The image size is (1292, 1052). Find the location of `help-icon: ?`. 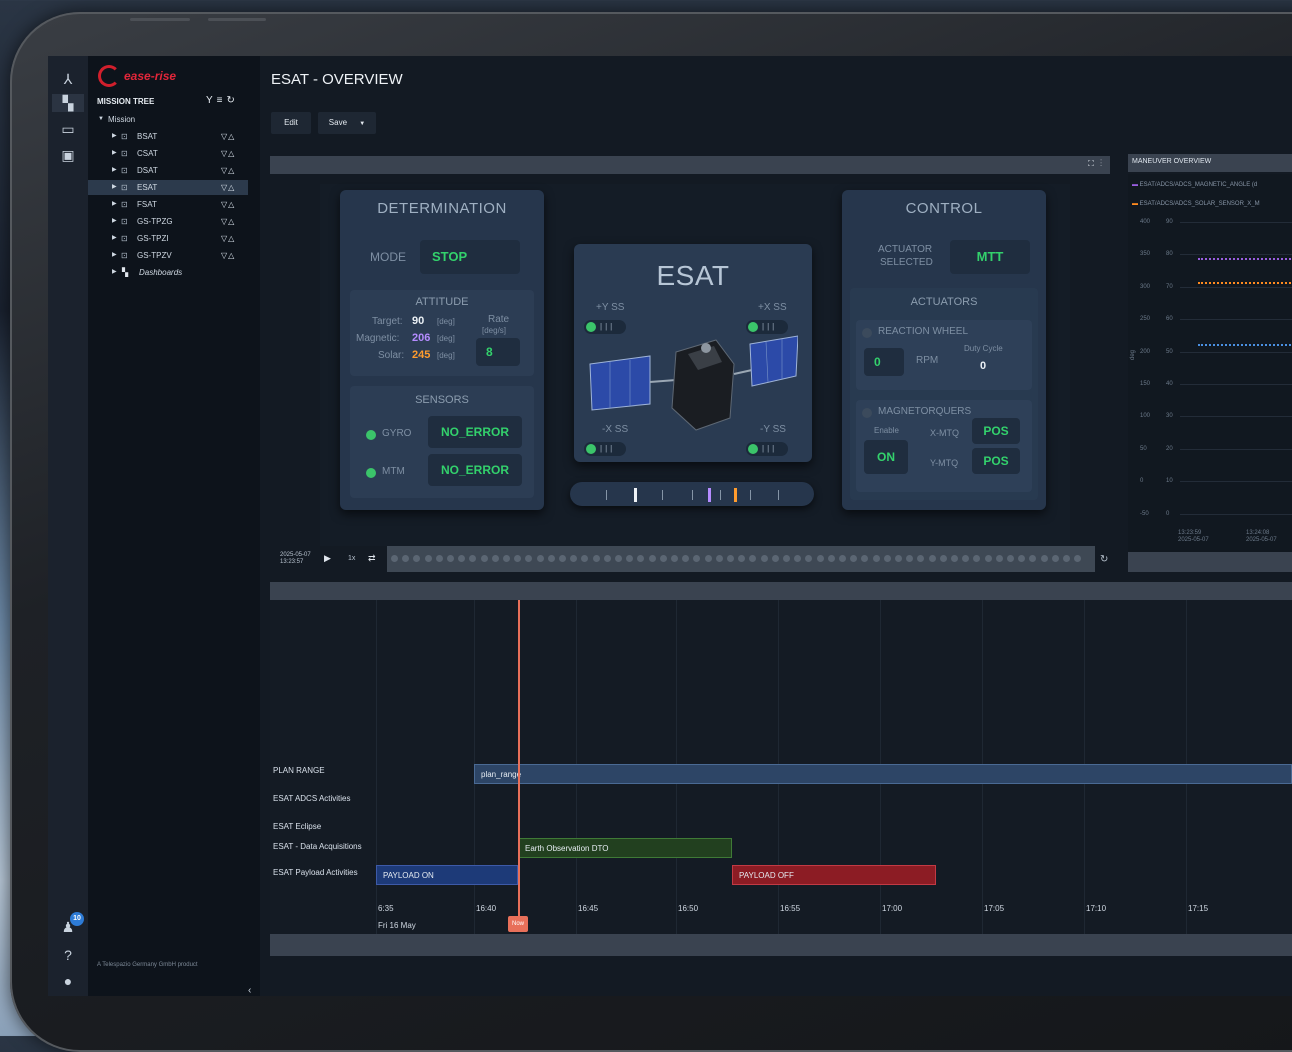

help-icon: ? is located at coordinates (68, 955).